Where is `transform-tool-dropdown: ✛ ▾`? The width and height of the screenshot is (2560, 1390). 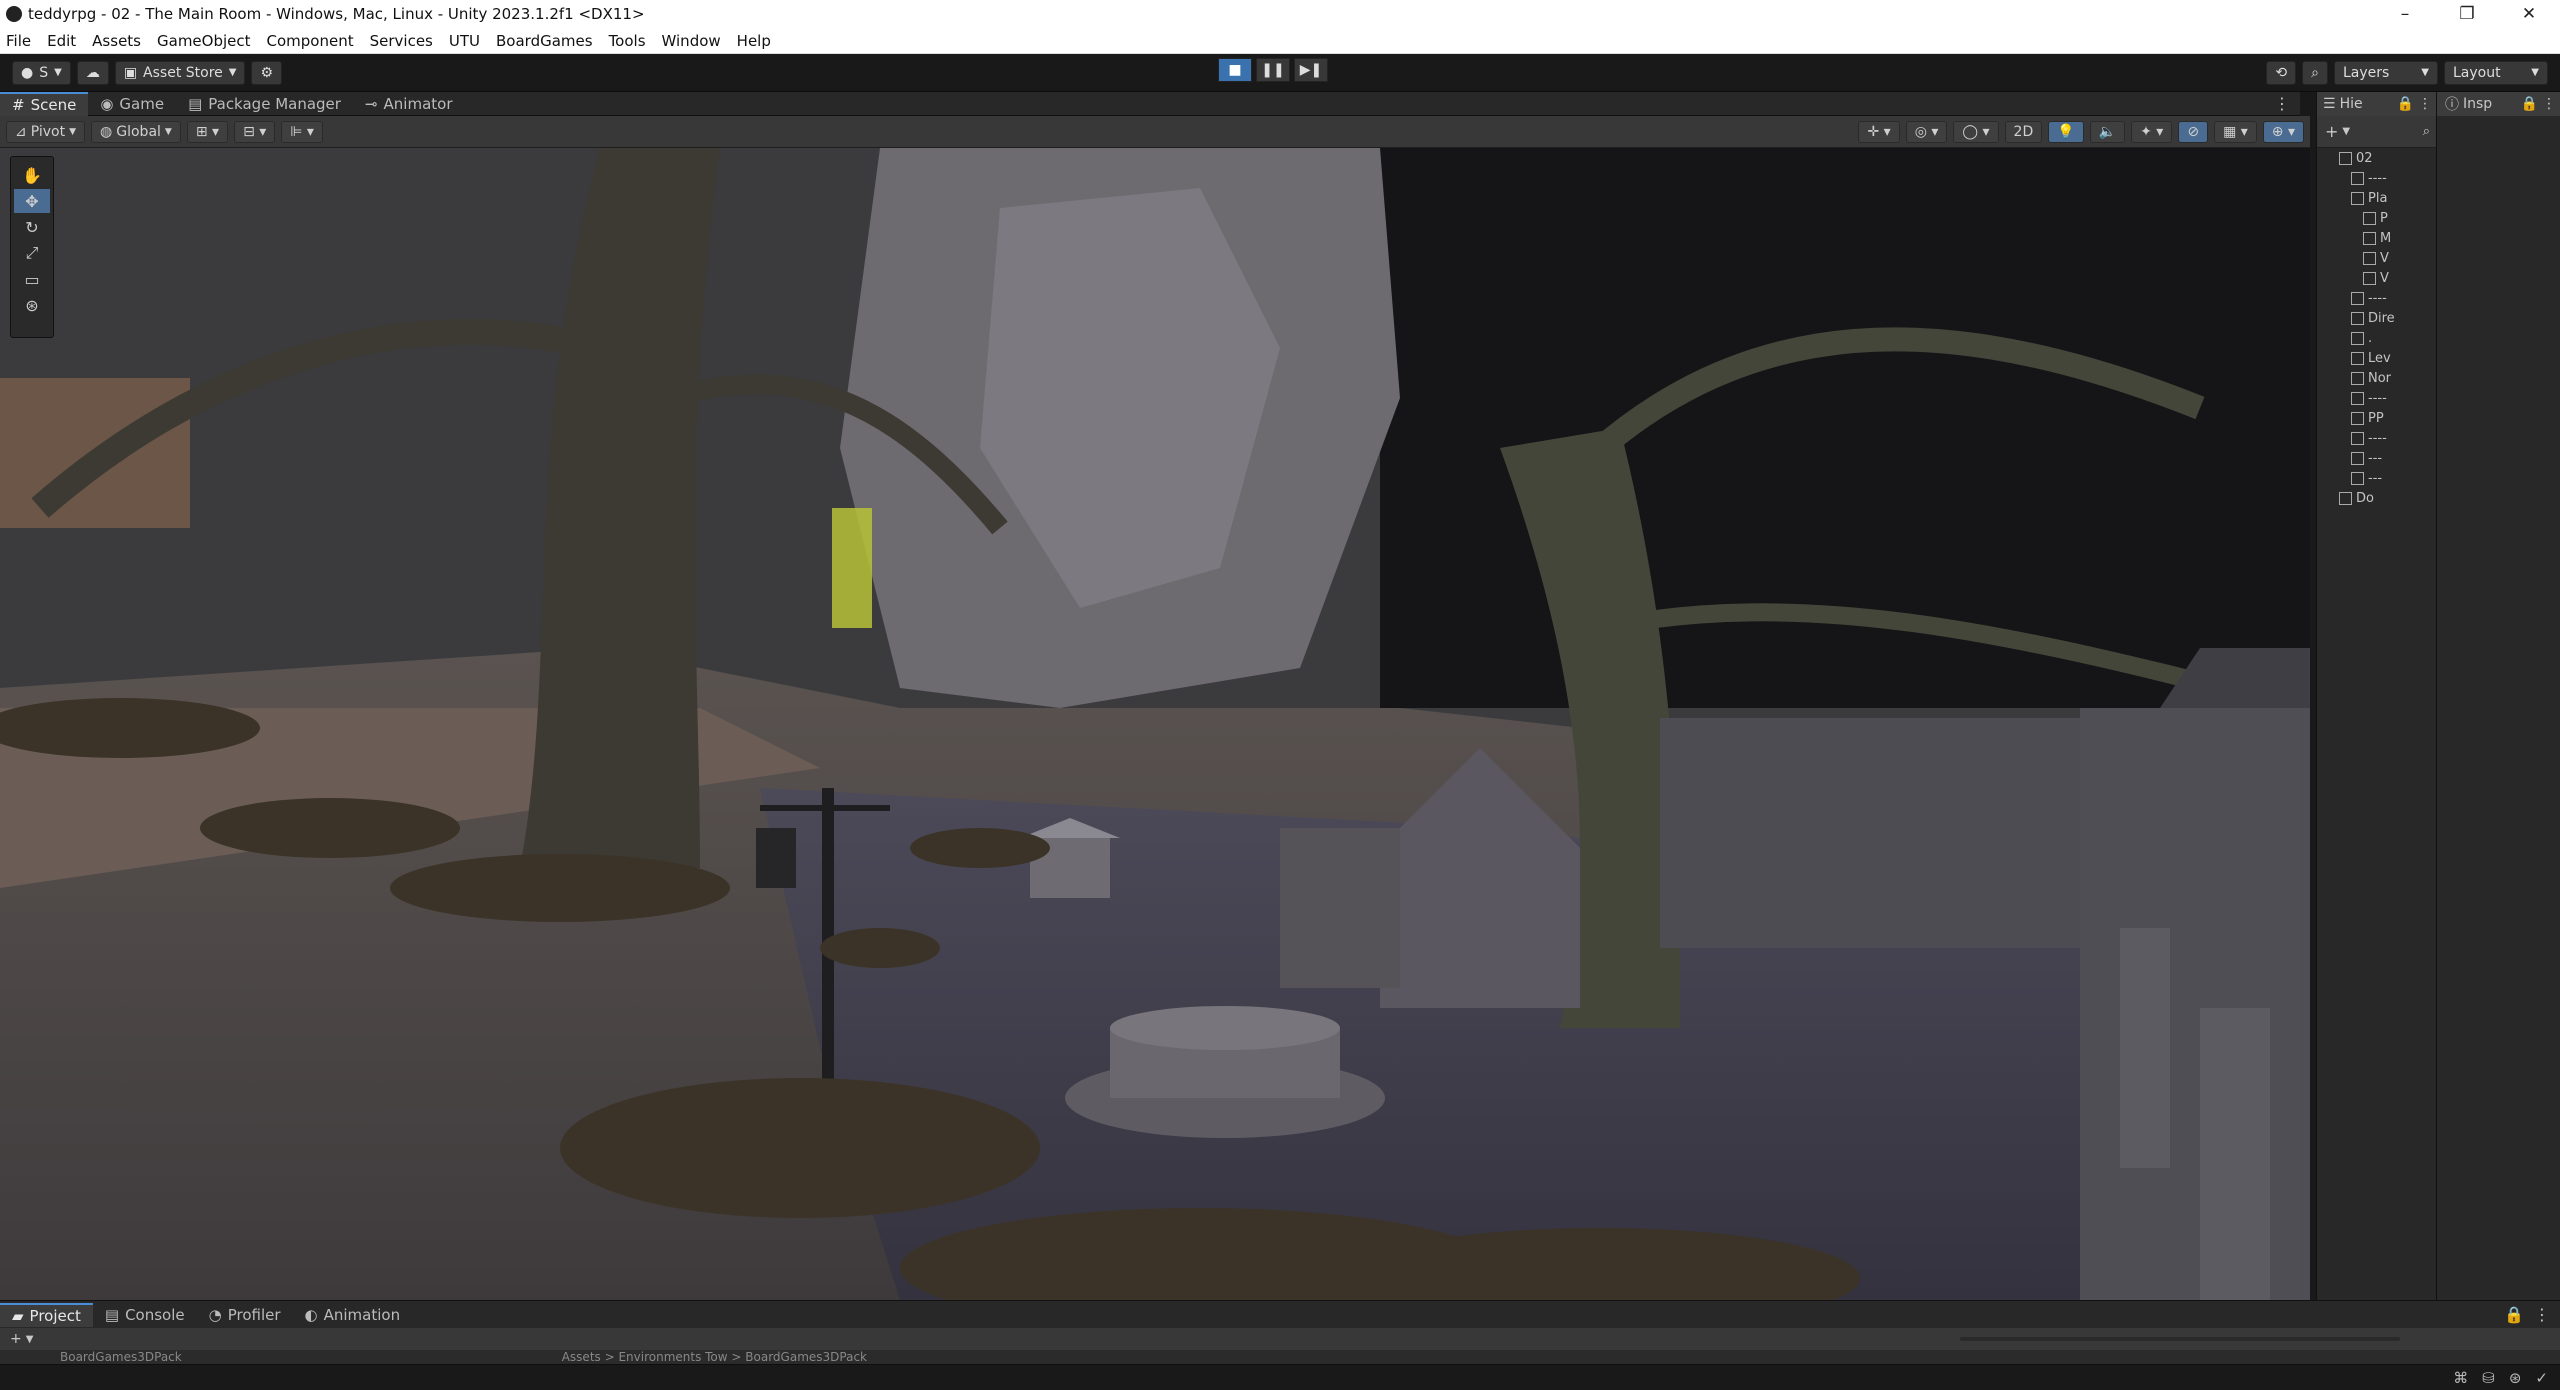
transform-tool-dropdown: ✛ ▾ is located at coordinates (1879, 131).